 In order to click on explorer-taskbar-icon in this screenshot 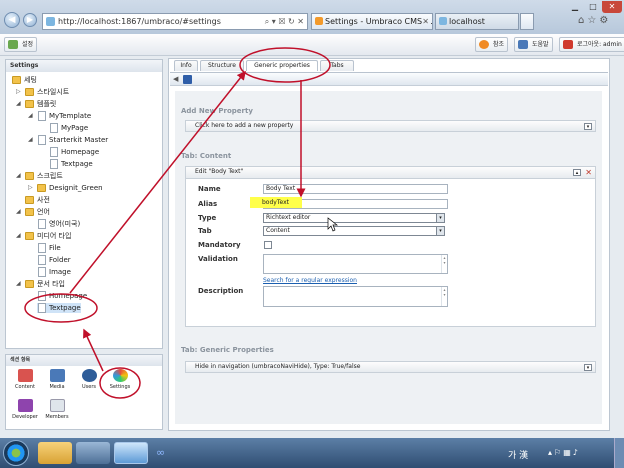, I will do `click(55, 453)`.